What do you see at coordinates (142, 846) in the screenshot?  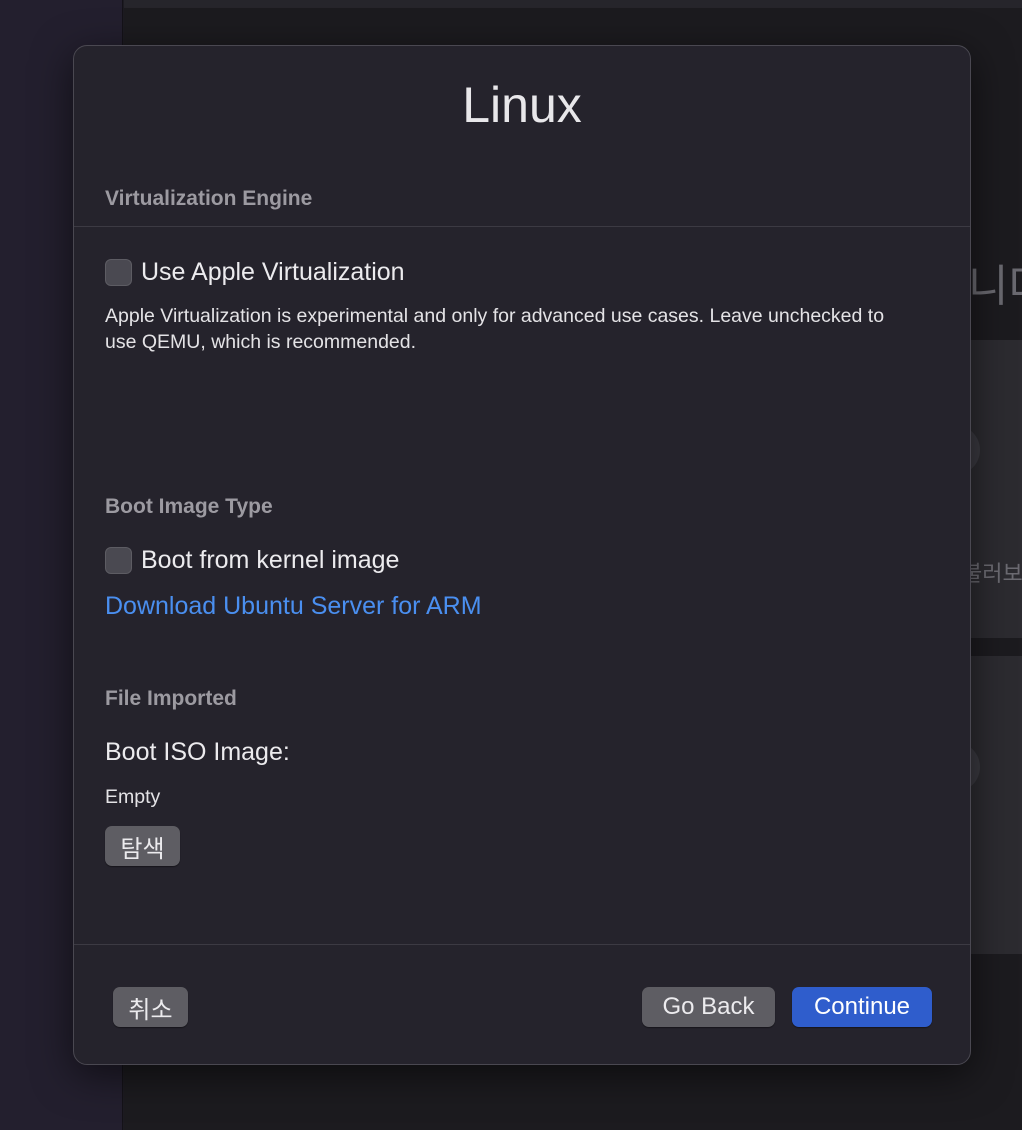 I see `browse-button: 탐색` at bounding box center [142, 846].